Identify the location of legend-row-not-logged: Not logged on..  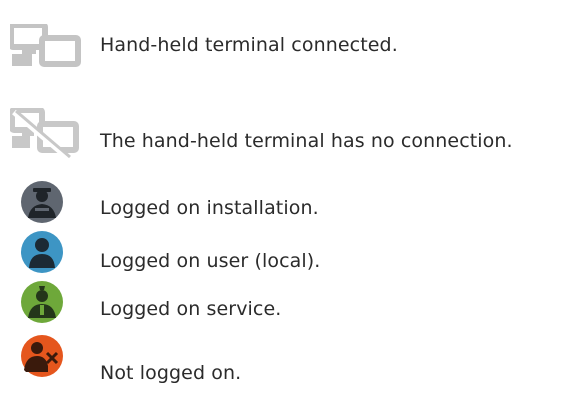
(289, 359).